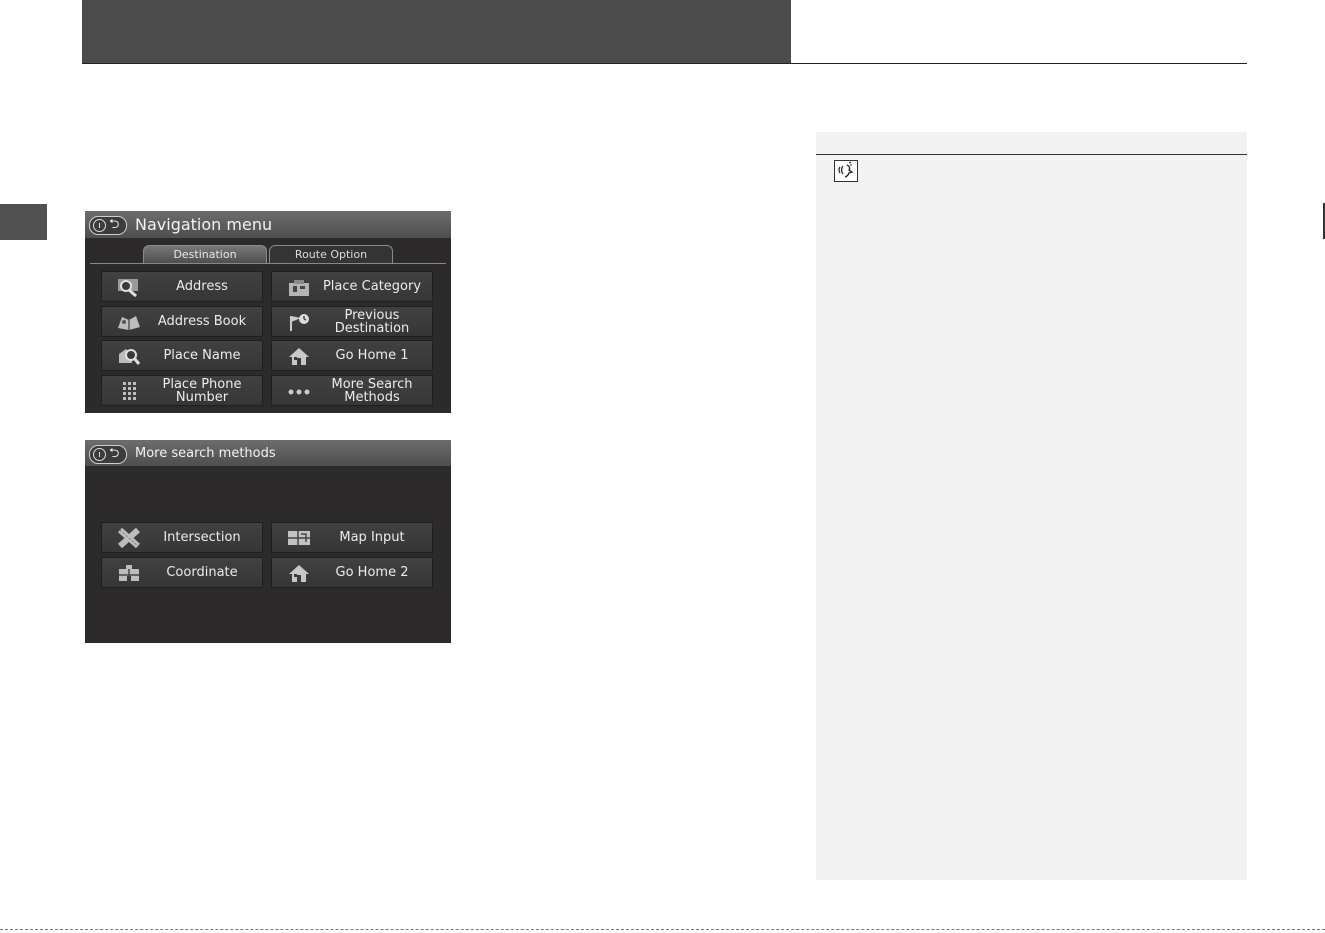 Image resolution: width=1325 pixels, height=933 pixels. I want to click on screen-titlebar: ⮌ More search methods, so click(268, 453).